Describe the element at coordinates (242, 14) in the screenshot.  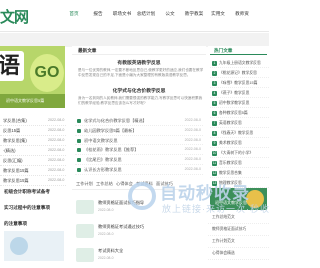
I see `nav-item-teacher: 教师资` at that location.